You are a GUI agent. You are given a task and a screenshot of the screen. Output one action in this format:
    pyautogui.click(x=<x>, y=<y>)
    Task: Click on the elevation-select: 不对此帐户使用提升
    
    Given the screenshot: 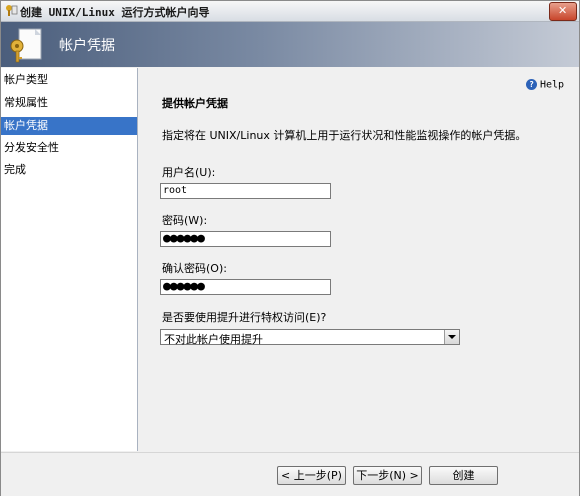 What is the action you would take?
    pyautogui.click(x=310, y=337)
    